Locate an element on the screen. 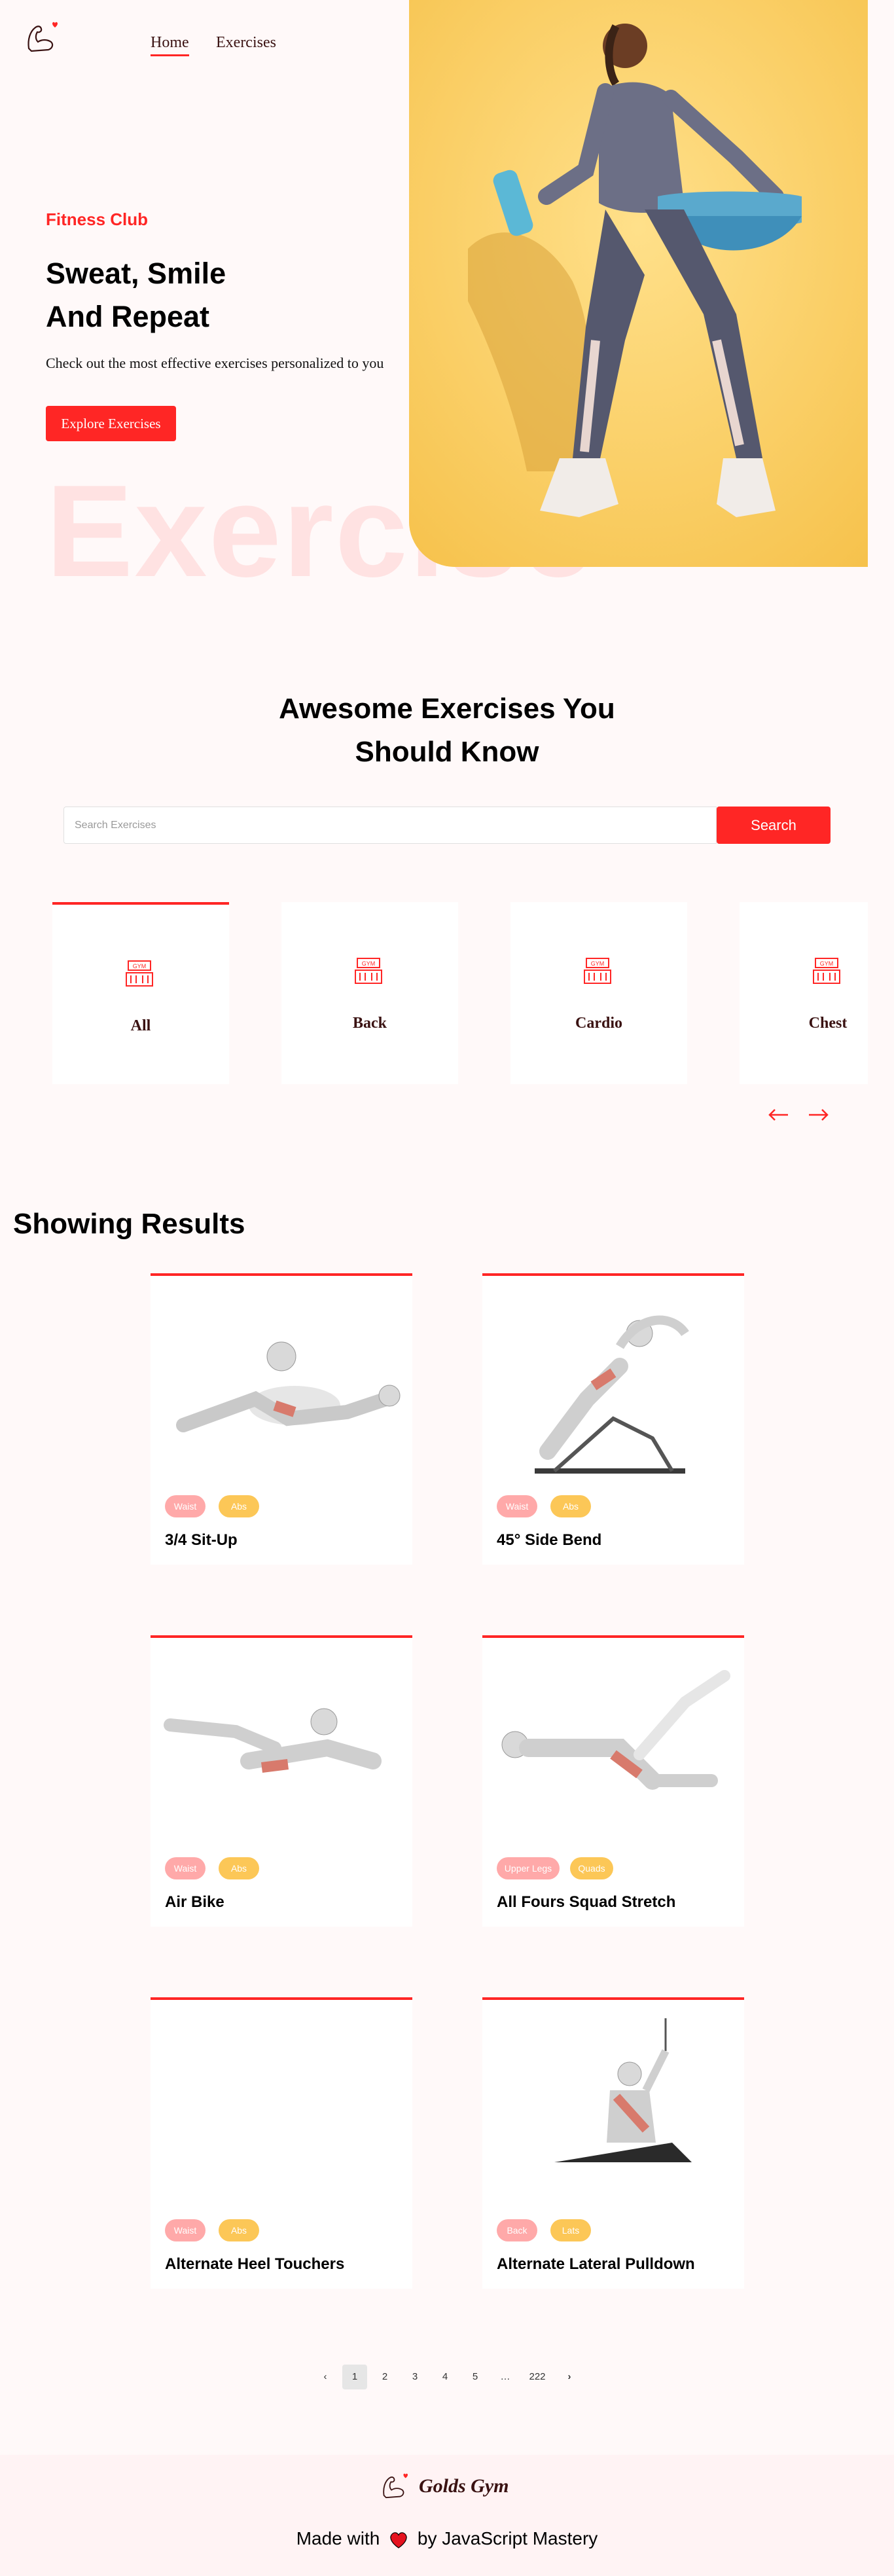  category-label: All is located at coordinates (140, 1025).